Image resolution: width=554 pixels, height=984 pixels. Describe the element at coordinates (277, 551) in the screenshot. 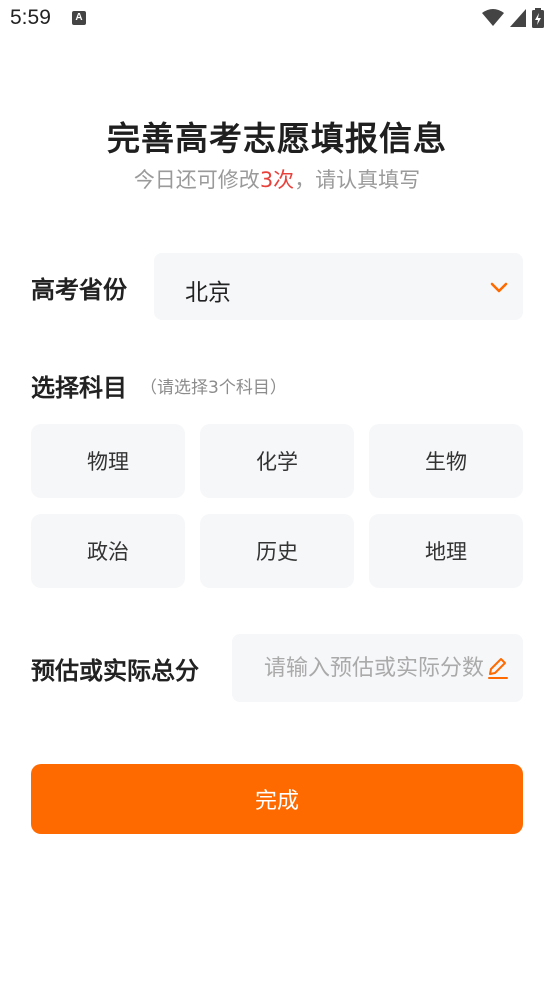

I see `subject-history-button: 历史` at that location.